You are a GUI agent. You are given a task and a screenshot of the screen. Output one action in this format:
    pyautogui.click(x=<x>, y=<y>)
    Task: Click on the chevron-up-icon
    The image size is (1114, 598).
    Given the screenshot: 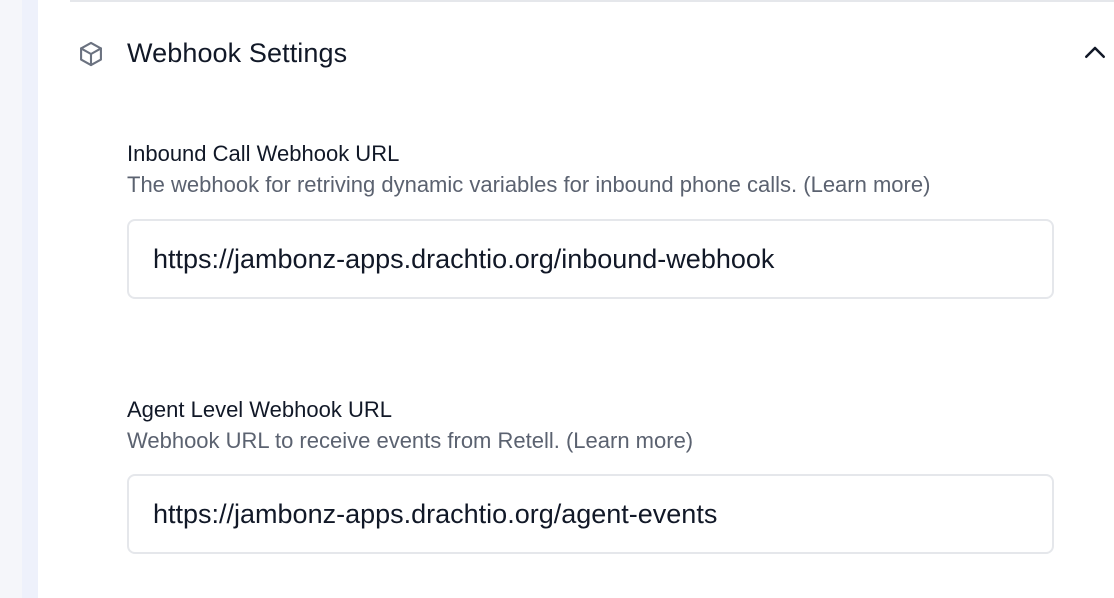 What is the action you would take?
    pyautogui.click(x=1095, y=53)
    